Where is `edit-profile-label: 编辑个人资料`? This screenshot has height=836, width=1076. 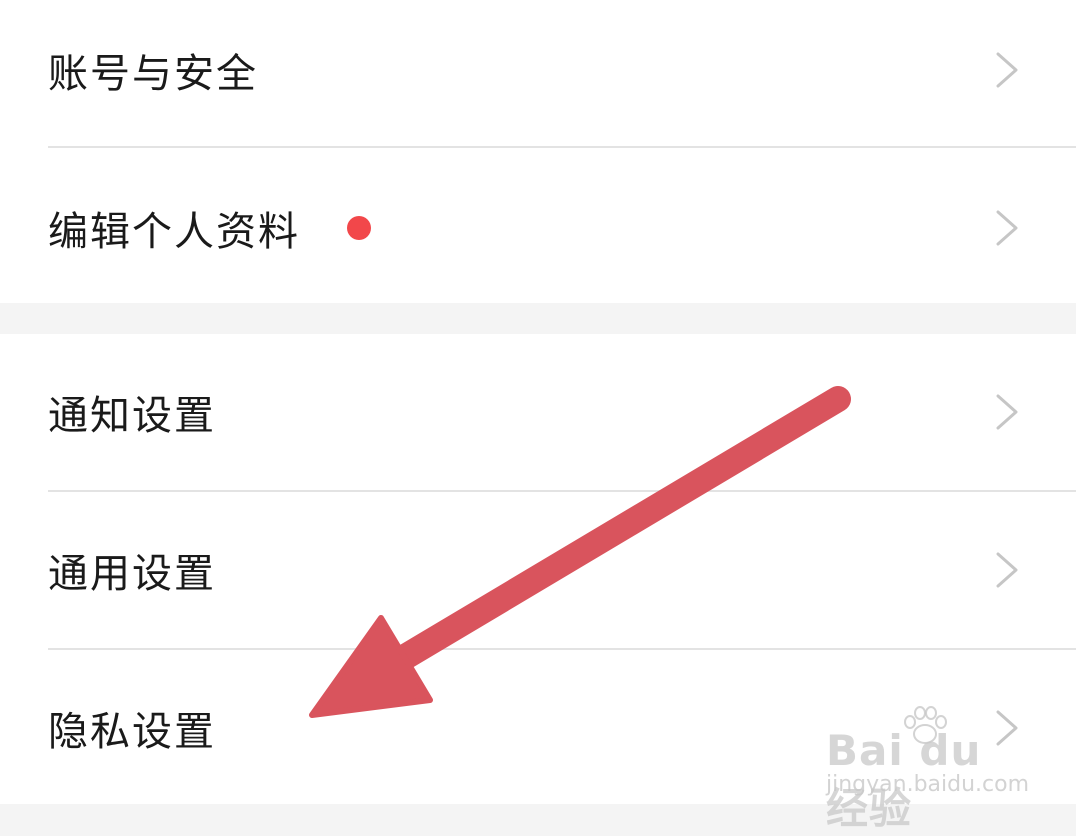 edit-profile-label: 编辑个人资料 is located at coordinates (174, 232).